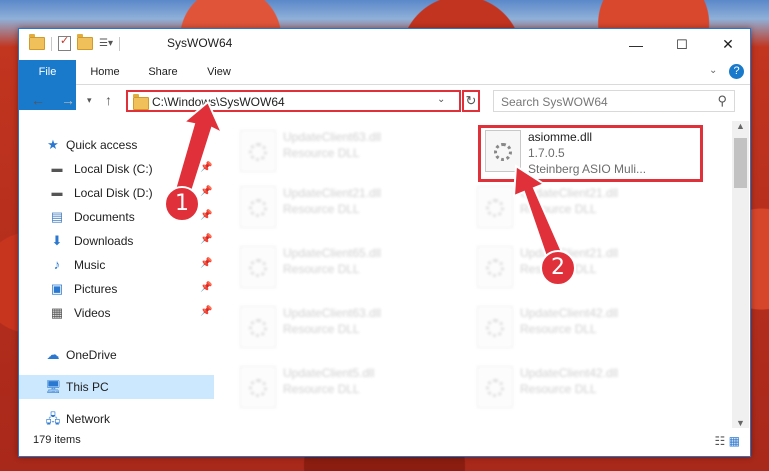 The height and width of the screenshot is (471, 769). I want to click on cloud-icon: ☁, so click(53, 354).